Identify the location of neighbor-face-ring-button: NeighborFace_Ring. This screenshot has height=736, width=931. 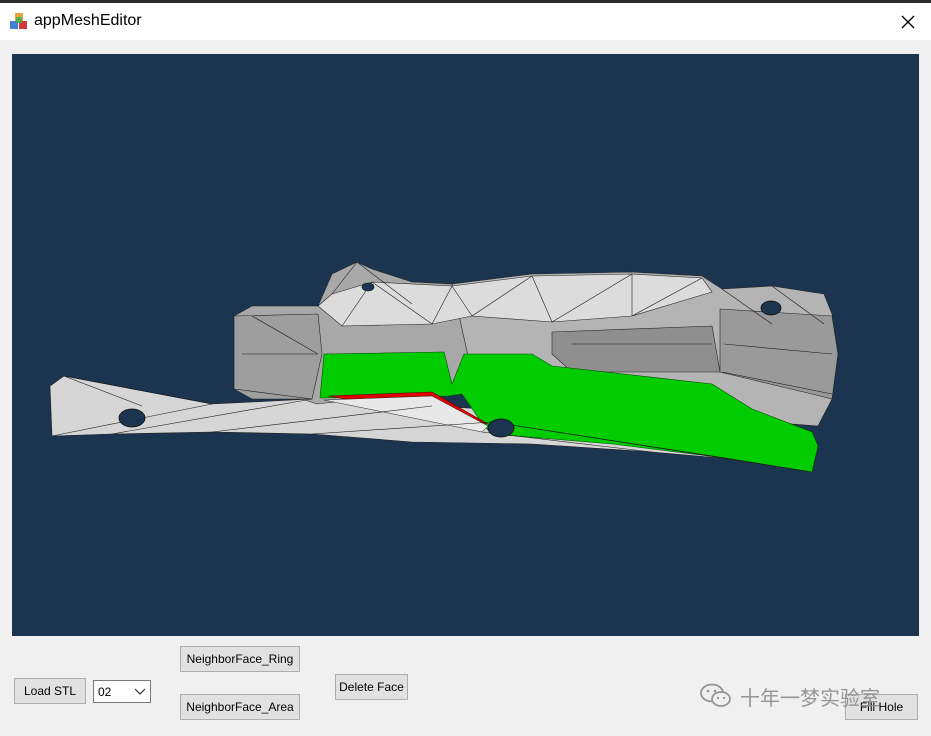
(240, 659).